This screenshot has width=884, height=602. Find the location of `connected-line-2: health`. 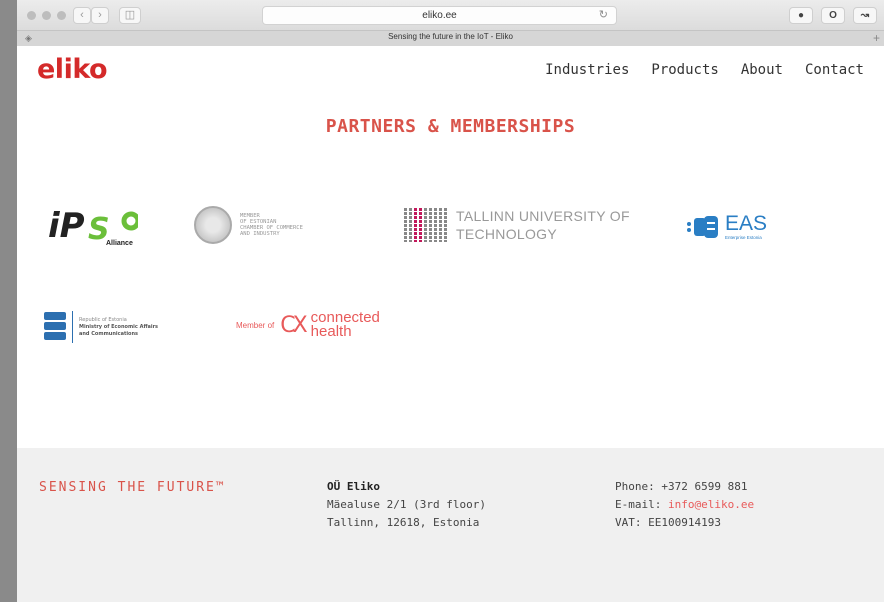

connected-line-2: health is located at coordinates (331, 331).